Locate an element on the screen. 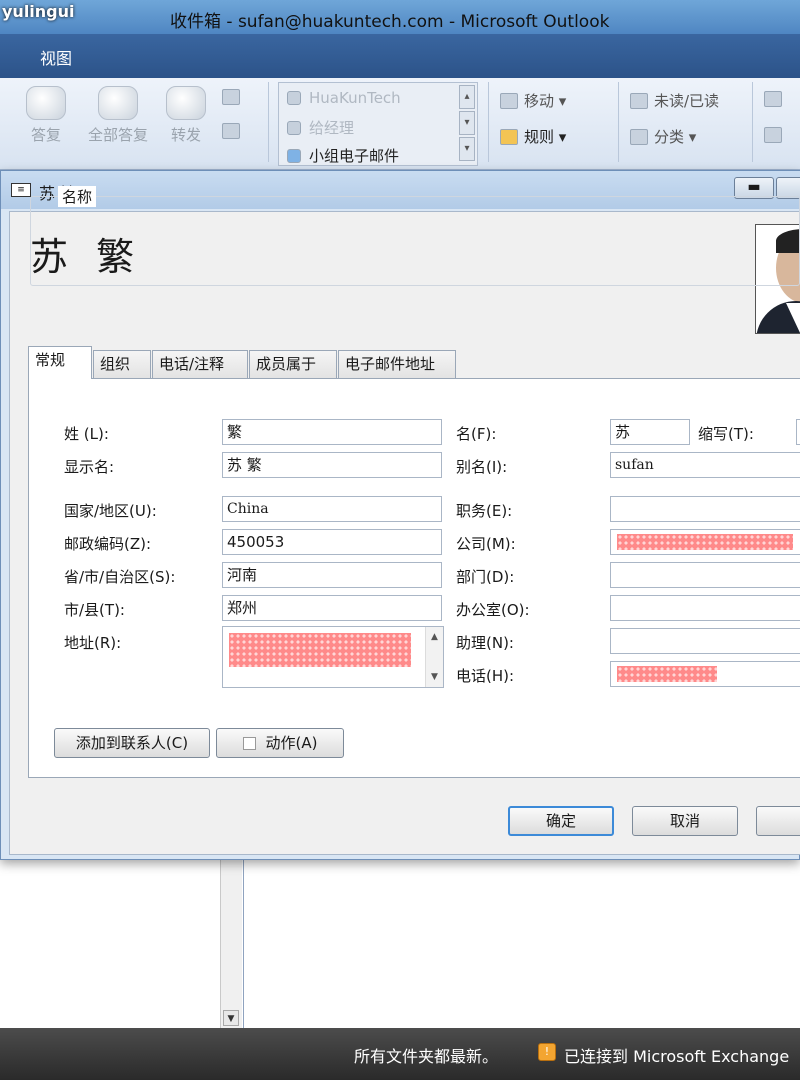  forward-button: 转发 is located at coordinates (186, 115).